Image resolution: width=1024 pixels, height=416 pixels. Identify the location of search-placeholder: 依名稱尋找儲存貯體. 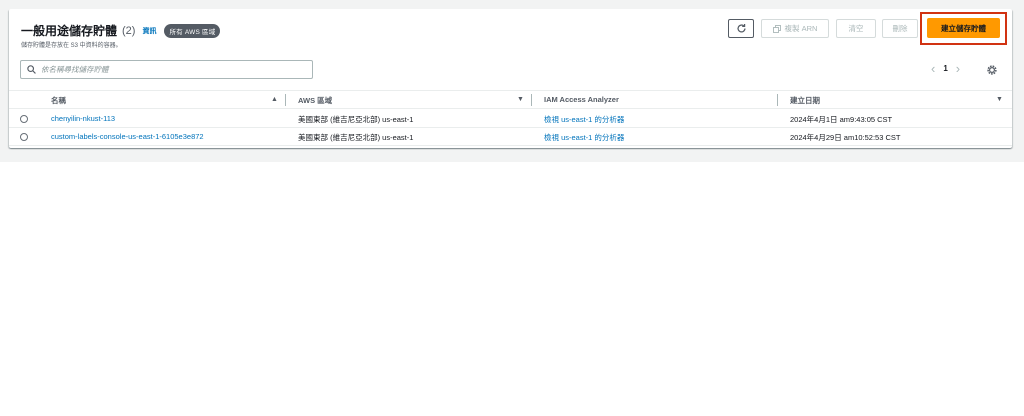
(75, 69).